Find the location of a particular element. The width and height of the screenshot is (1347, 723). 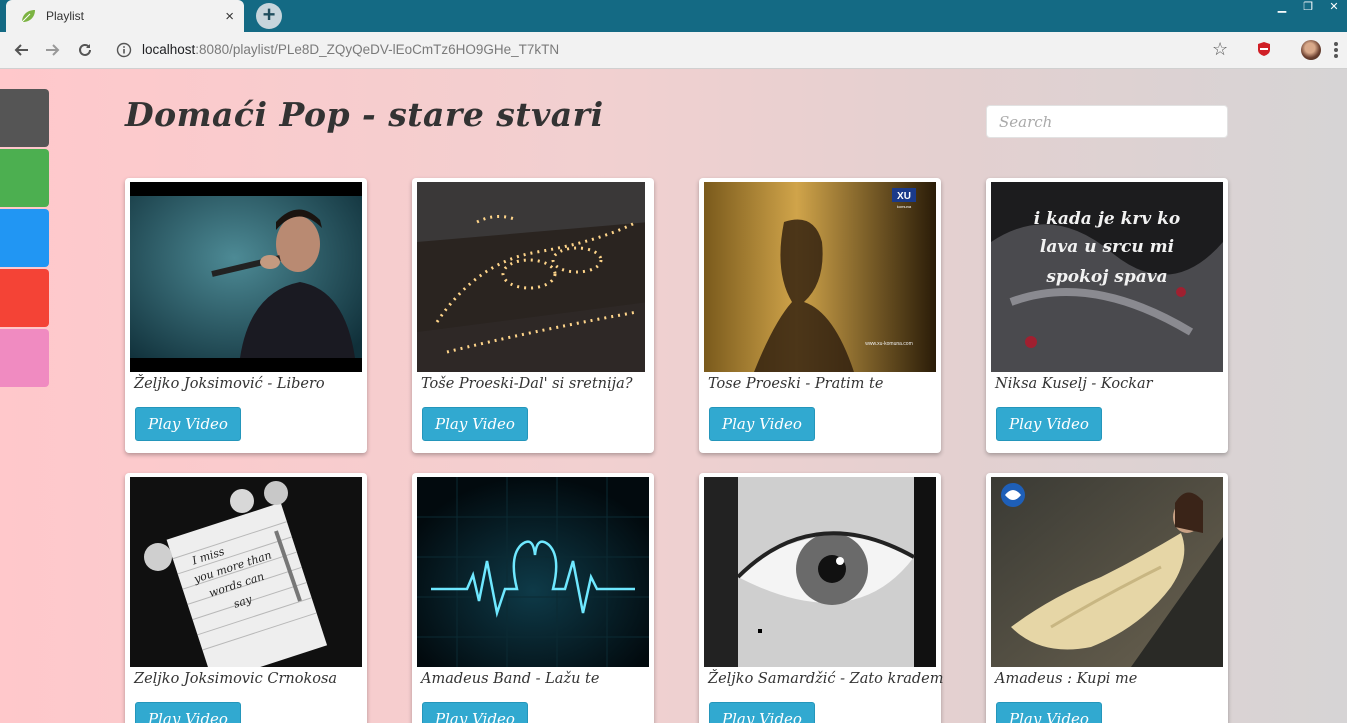

thumbnail-dress is located at coordinates (1107, 572).